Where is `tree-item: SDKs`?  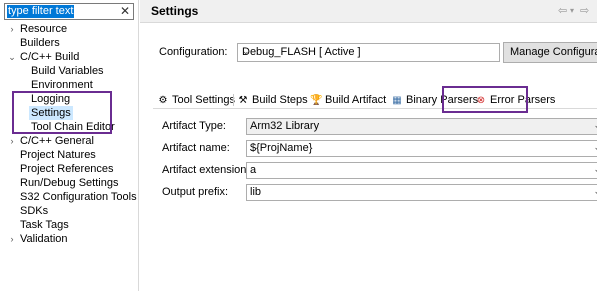
tree-item: SDKs is located at coordinates (69, 211).